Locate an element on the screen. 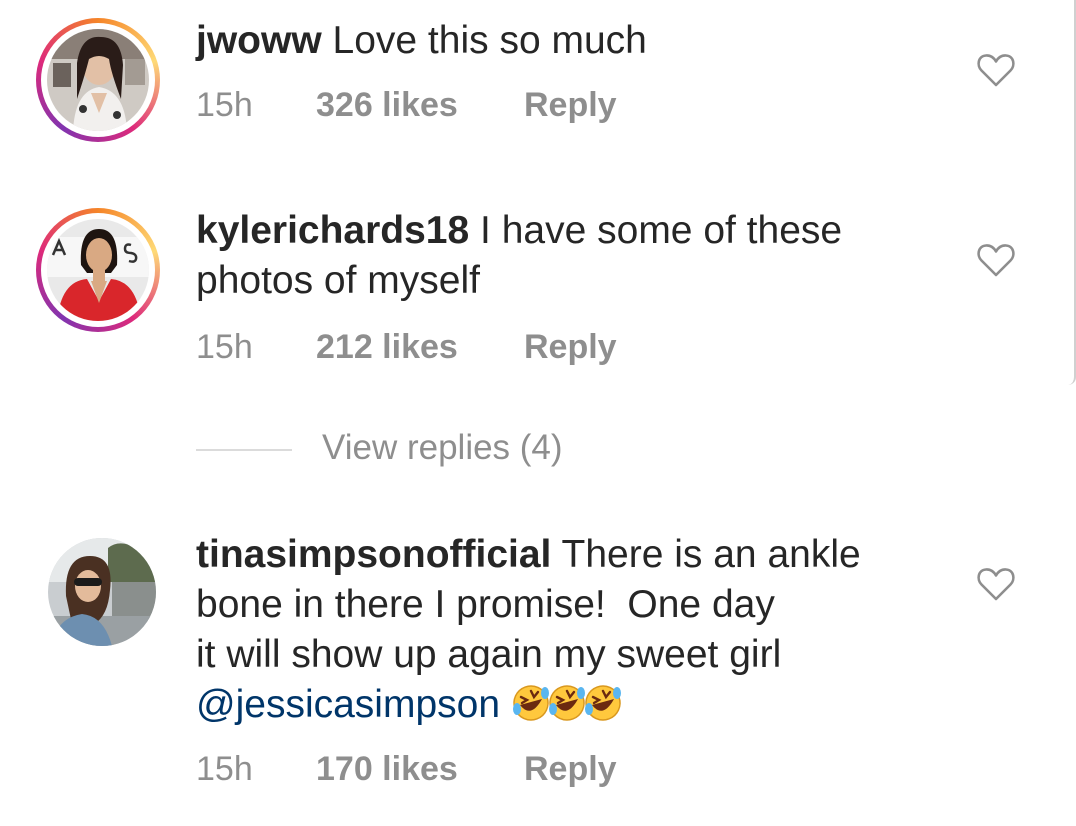  comment-likes: 212 likes is located at coordinates (387, 347).